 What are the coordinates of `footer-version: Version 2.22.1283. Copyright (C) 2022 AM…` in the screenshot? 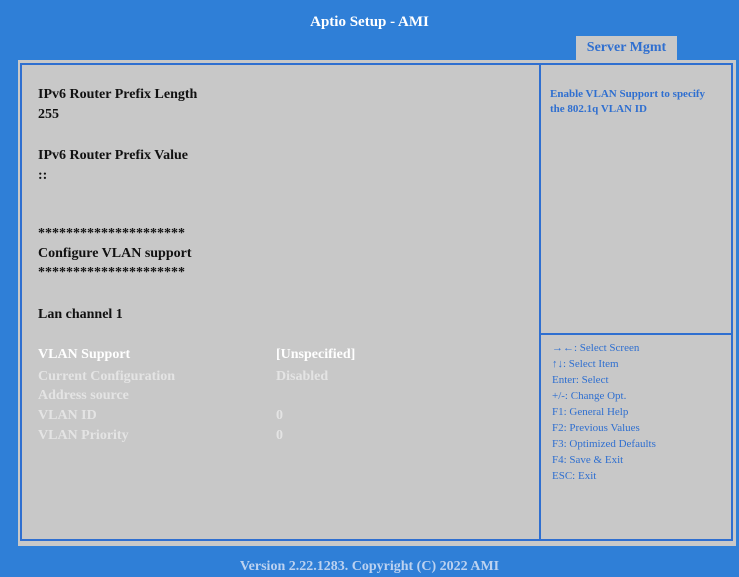 It's located at (369, 566).